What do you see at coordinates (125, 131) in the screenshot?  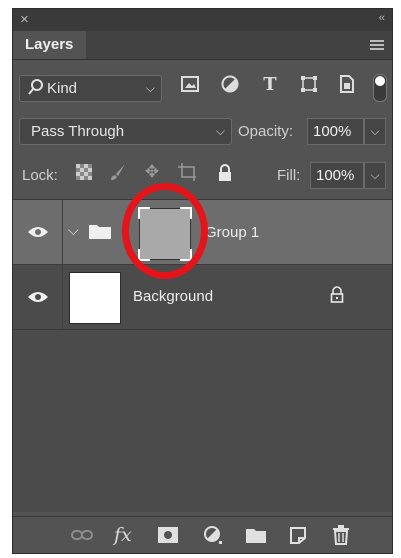 I see `blend-mode-dropdown: Pass Through ⌵` at bounding box center [125, 131].